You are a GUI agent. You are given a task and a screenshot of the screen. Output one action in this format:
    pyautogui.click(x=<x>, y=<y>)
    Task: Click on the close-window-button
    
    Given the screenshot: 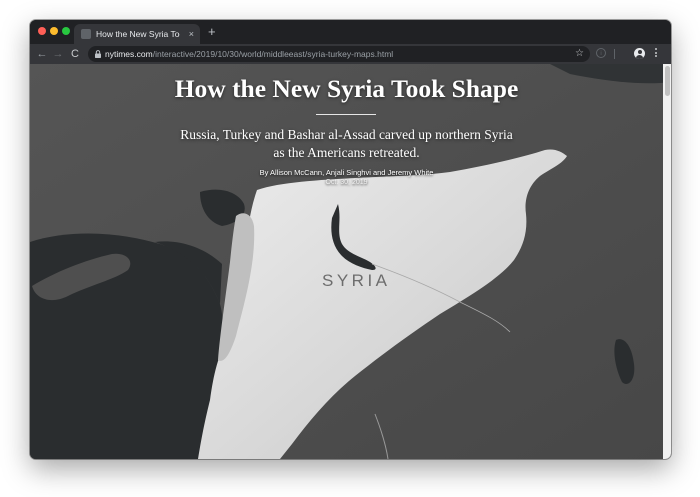 What is the action you would take?
    pyautogui.click(x=42, y=31)
    